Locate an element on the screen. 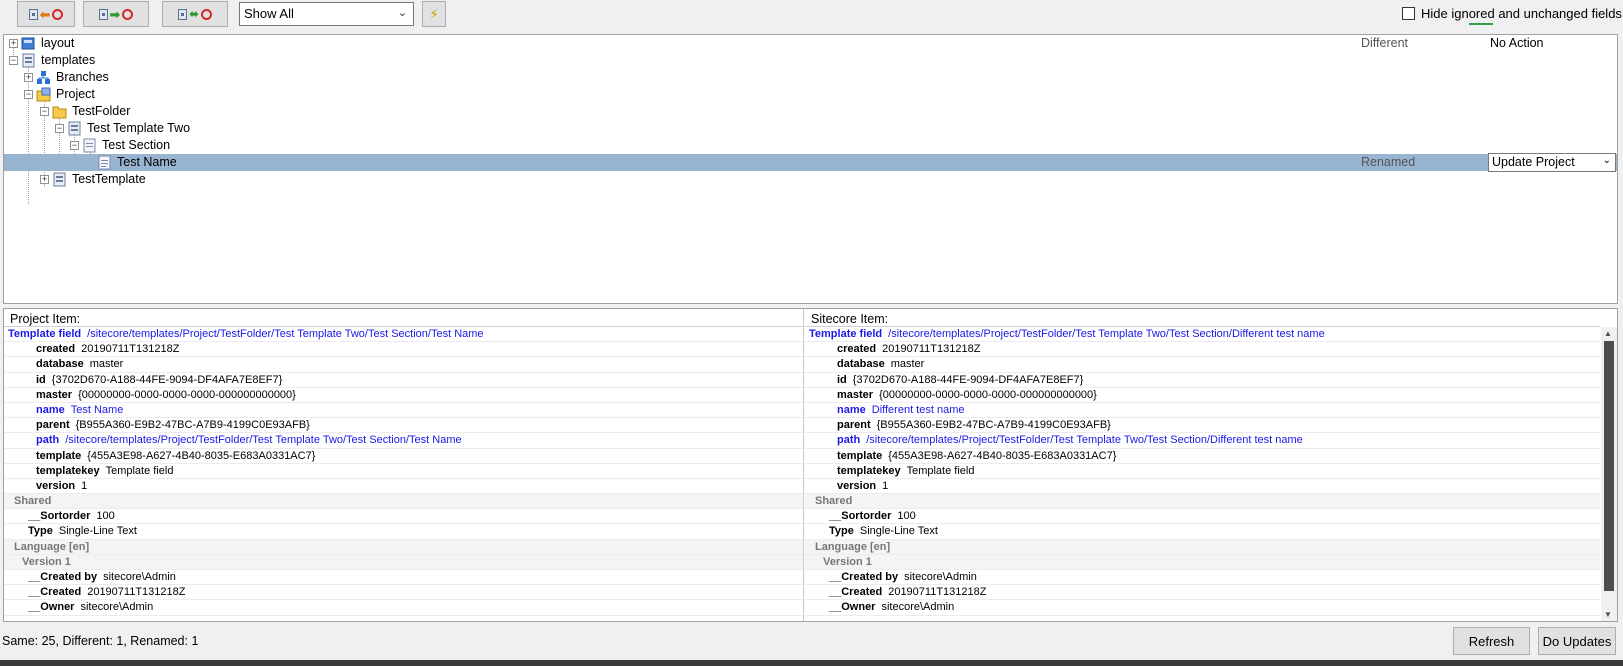 The width and height of the screenshot is (1623, 666). tree-row-project: − Project is located at coordinates (810, 94).